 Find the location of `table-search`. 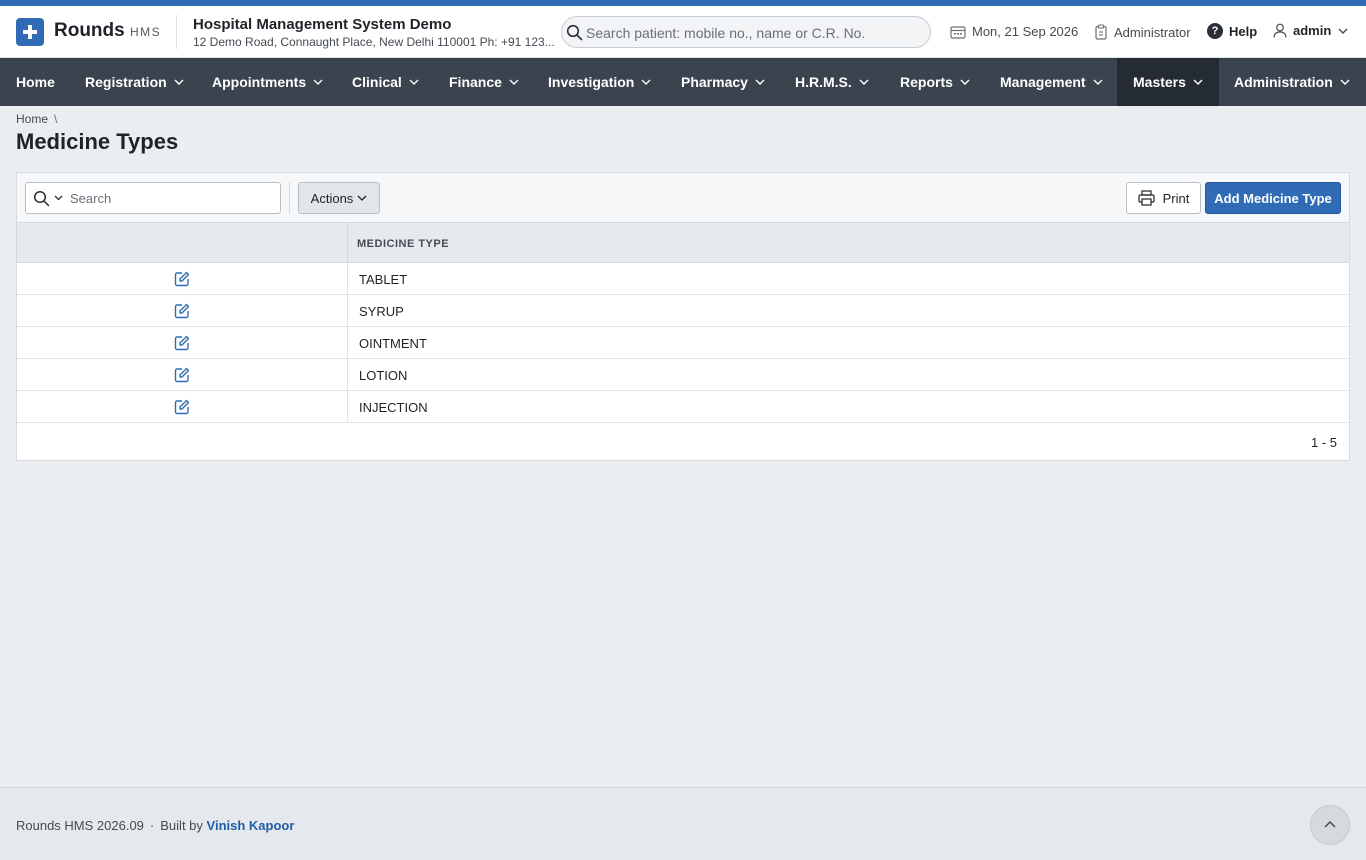

table-search is located at coordinates (153, 198).